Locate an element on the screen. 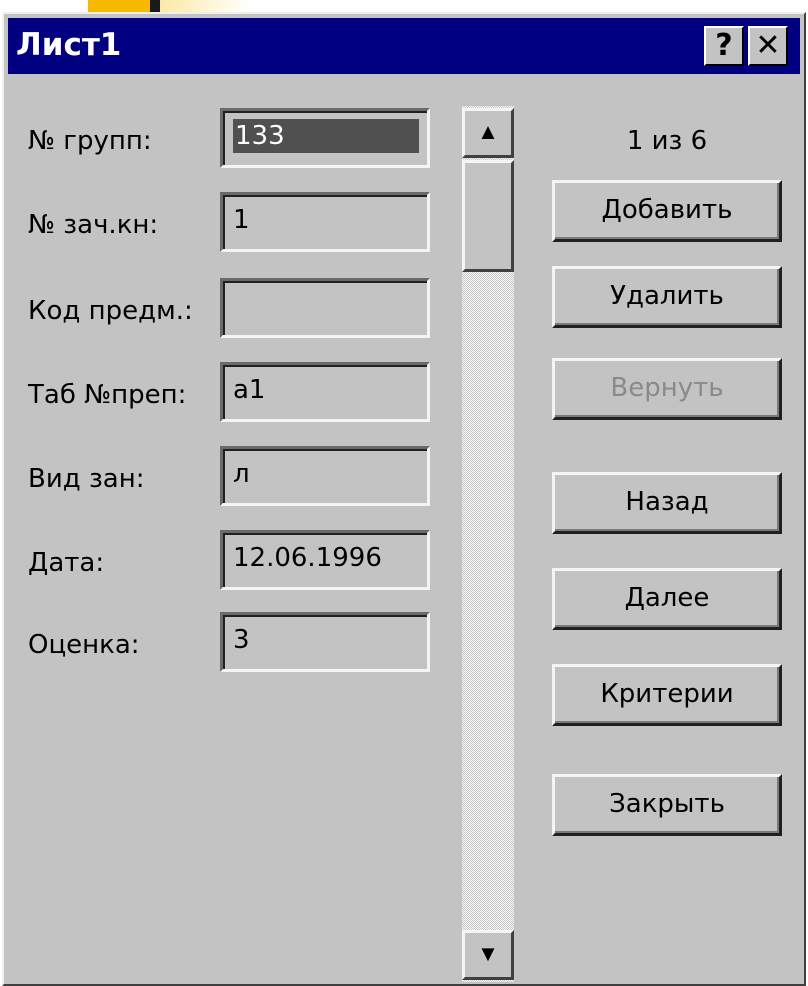 This screenshot has width=808, height=986. label-group-number: № групп: is located at coordinates (90, 141).